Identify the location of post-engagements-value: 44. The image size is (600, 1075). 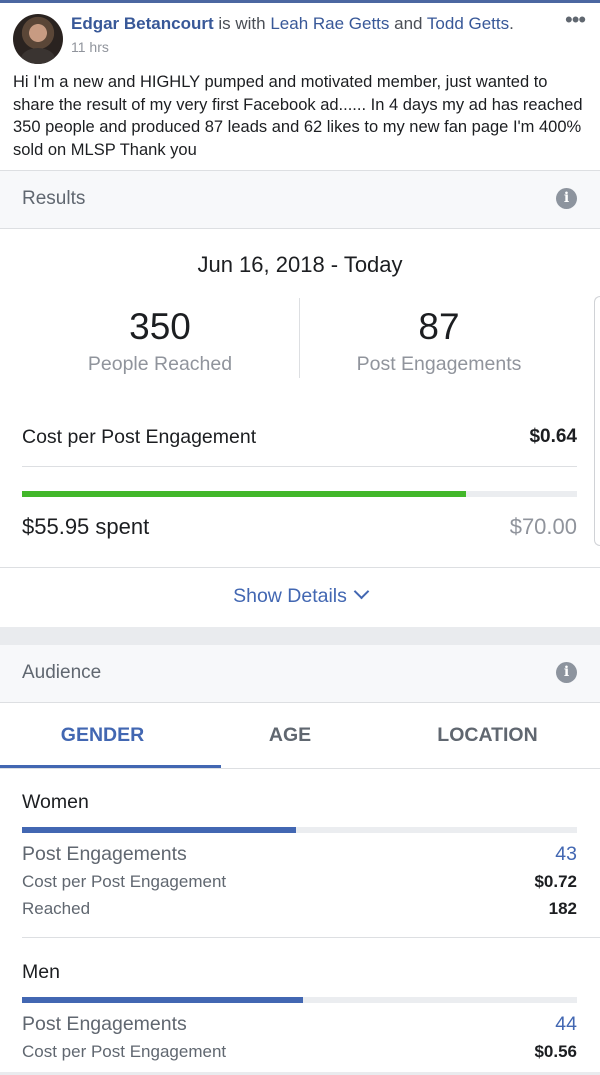
(566, 1024).